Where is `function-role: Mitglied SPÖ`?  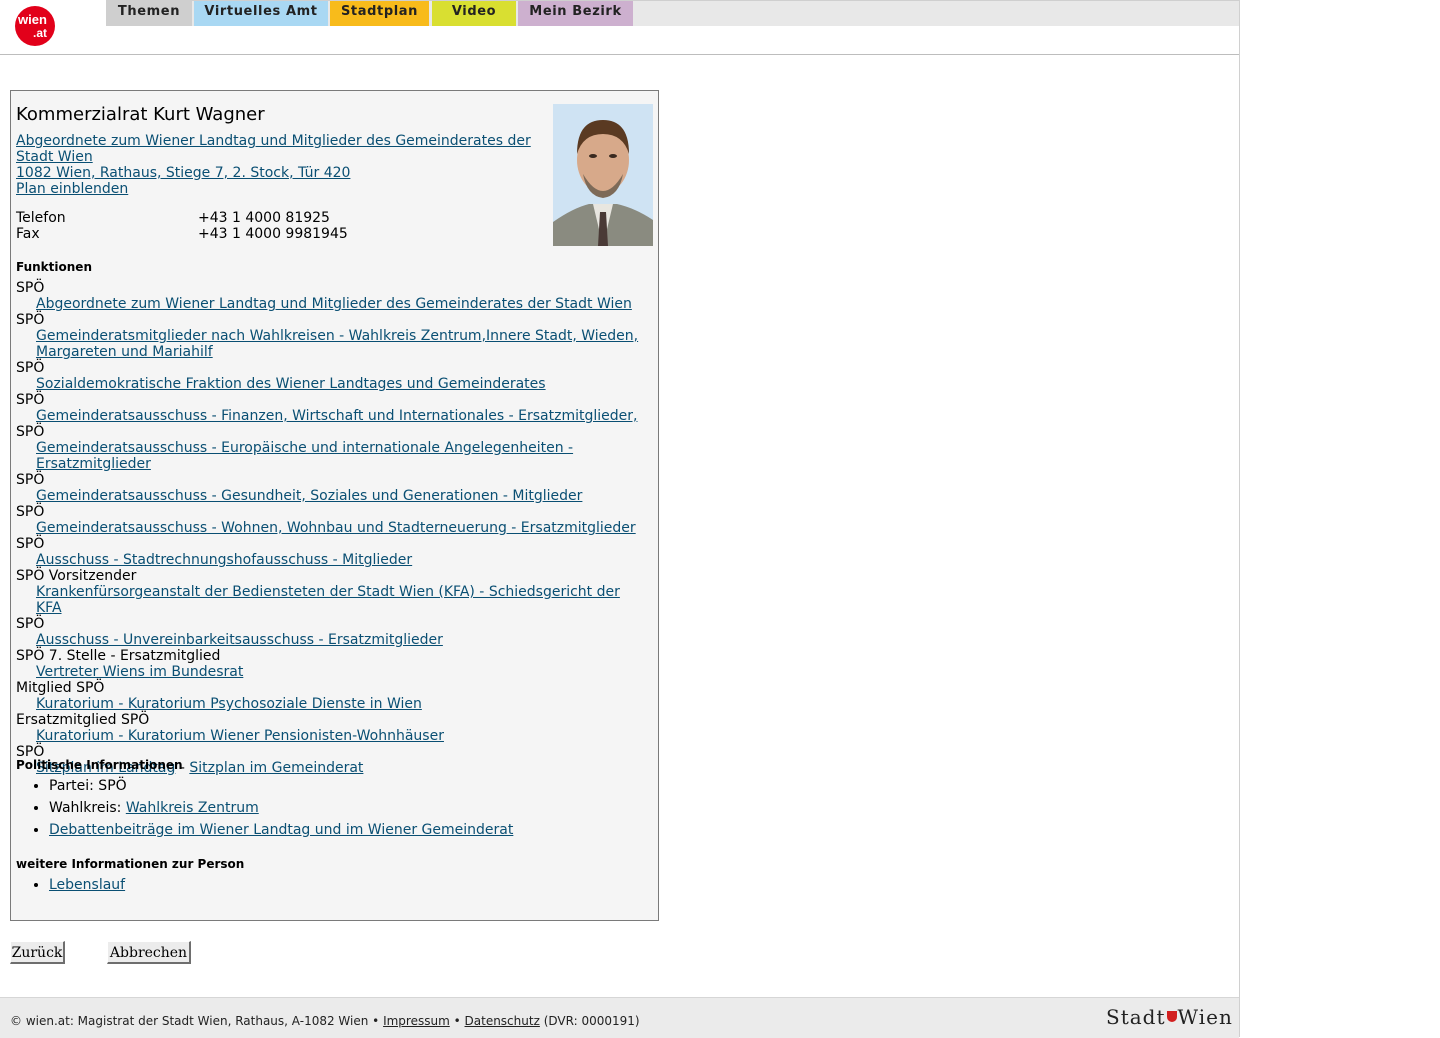 function-role: Mitglied SPÖ is located at coordinates (60, 688).